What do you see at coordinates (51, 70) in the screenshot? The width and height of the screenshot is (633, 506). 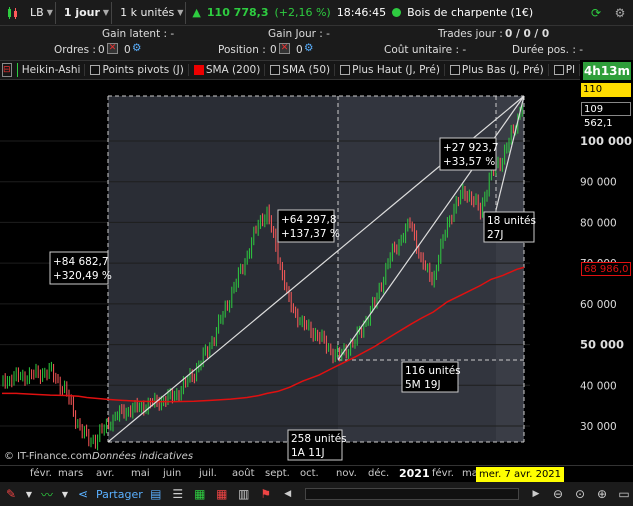 I see `indicator-label: Heikin-Ashi` at bounding box center [51, 70].